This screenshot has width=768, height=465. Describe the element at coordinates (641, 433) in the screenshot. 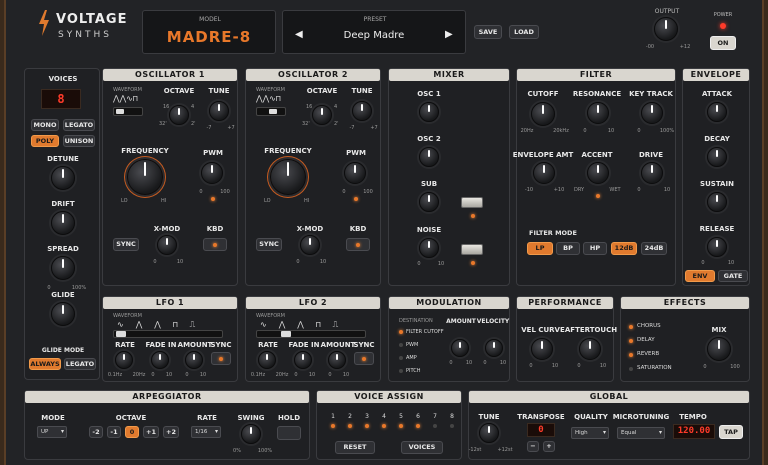

I see `microtuning-dropdown: Equal` at that location.